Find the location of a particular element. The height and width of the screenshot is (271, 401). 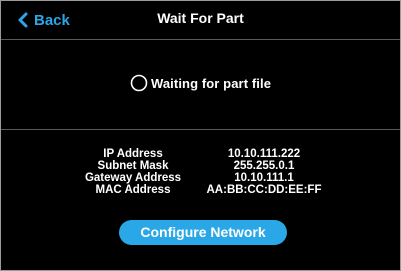

network-row-subnet: Subnet Mask 255.255.0.1 is located at coordinates (213, 166).